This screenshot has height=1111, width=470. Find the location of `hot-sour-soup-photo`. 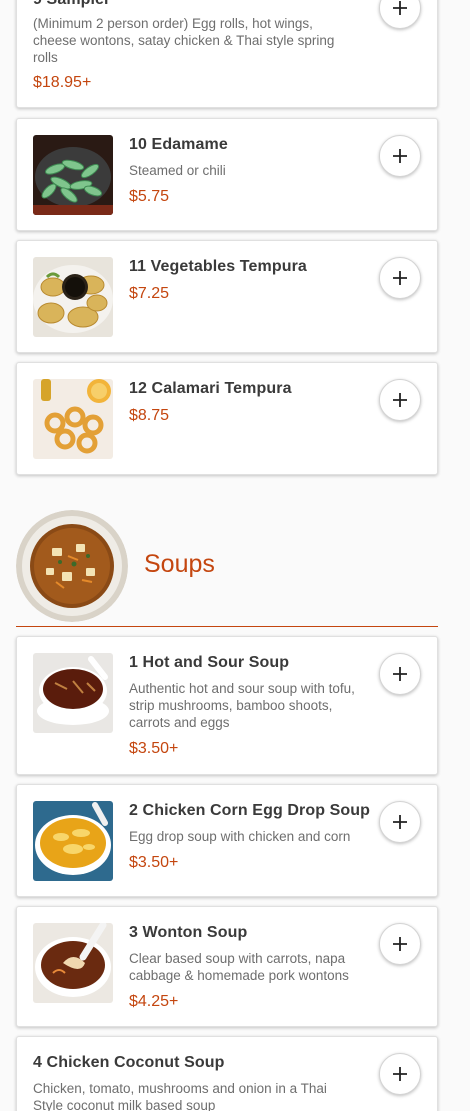

hot-sour-soup-photo is located at coordinates (73, 693).